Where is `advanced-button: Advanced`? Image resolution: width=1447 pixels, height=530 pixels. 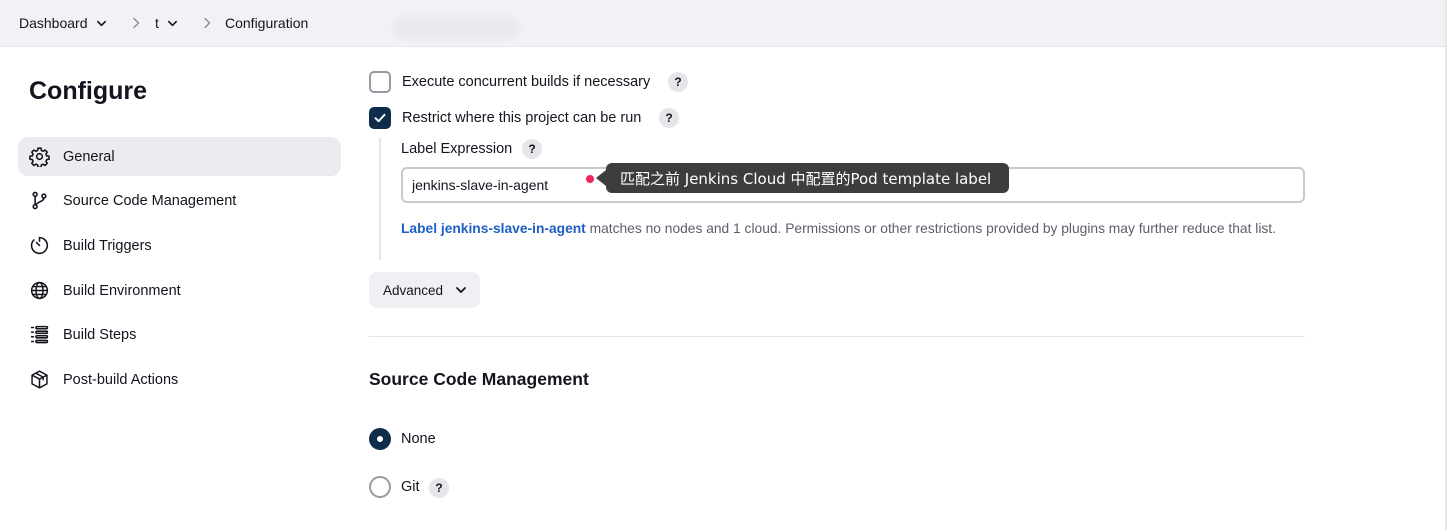
advanced-button: Advanced is located at coordinates (424, 290).